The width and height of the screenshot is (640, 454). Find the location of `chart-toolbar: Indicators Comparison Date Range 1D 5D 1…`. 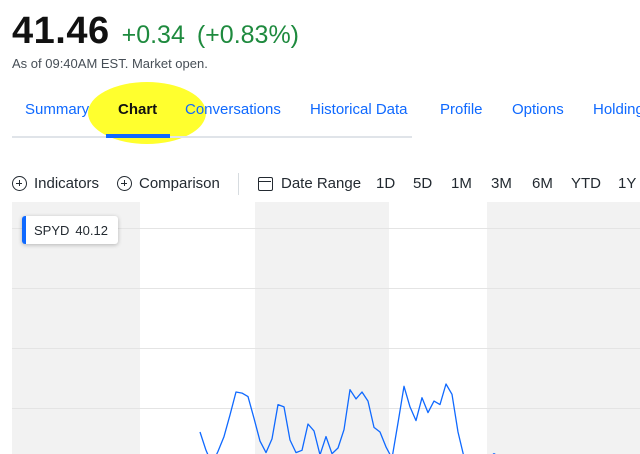

chart-toolbar: Indicators Comparison Date Range 1D 5D 1… is located at coordinates (320, 184).